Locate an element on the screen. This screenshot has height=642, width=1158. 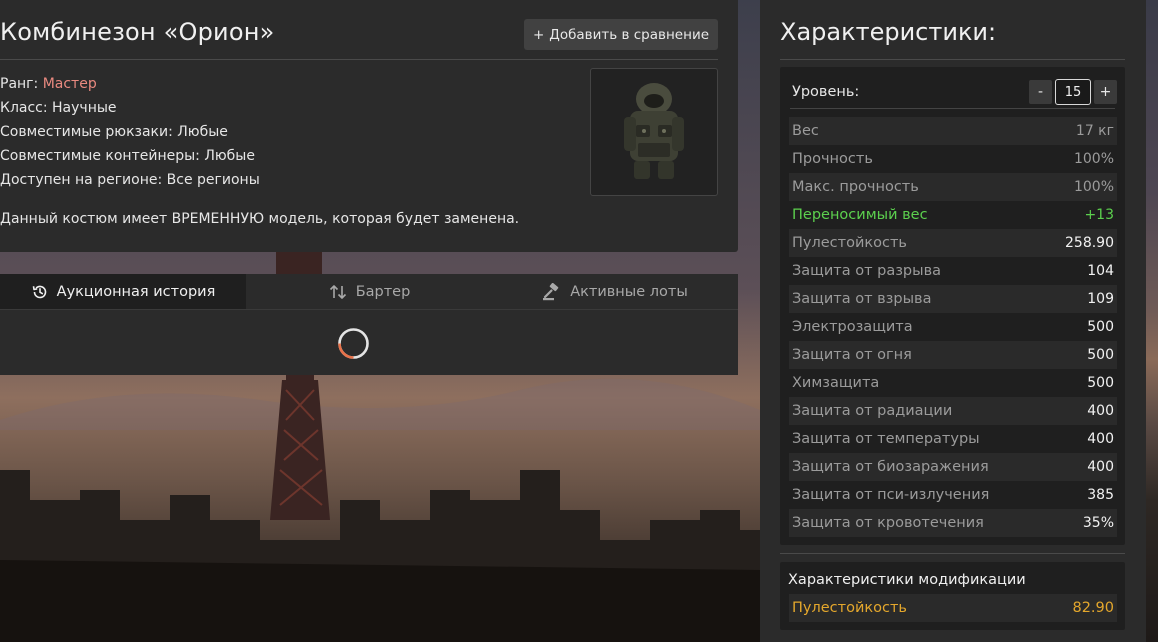
market-tabs-panel: Аукционная история Бартер Активные лоты is located at coordinates (369, 324).